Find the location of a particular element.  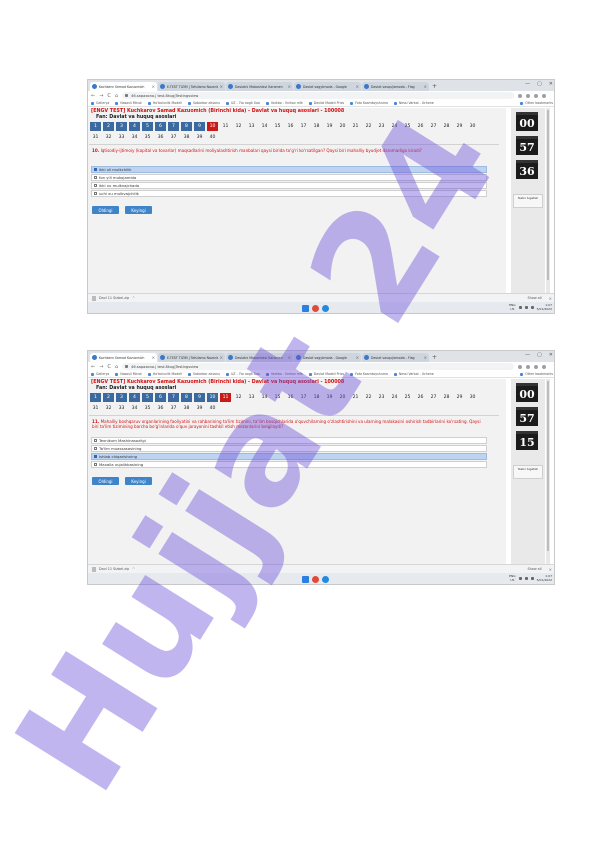

question-number-button: 10 is located at coordinates (212, 126).